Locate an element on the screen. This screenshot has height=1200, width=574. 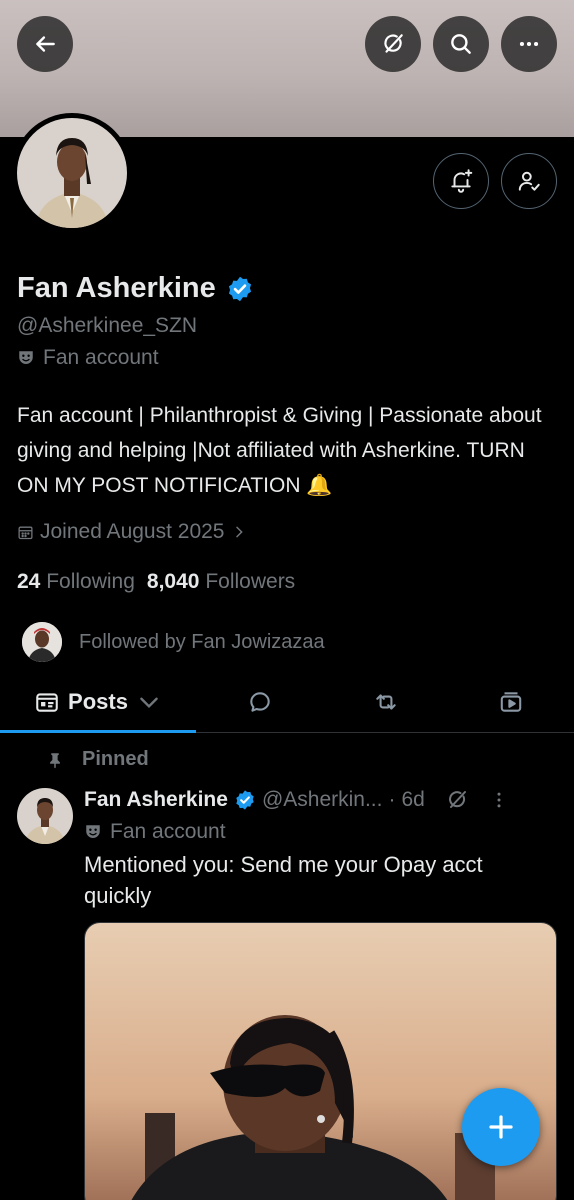
more-options-button is located at coordinates (529, 44).